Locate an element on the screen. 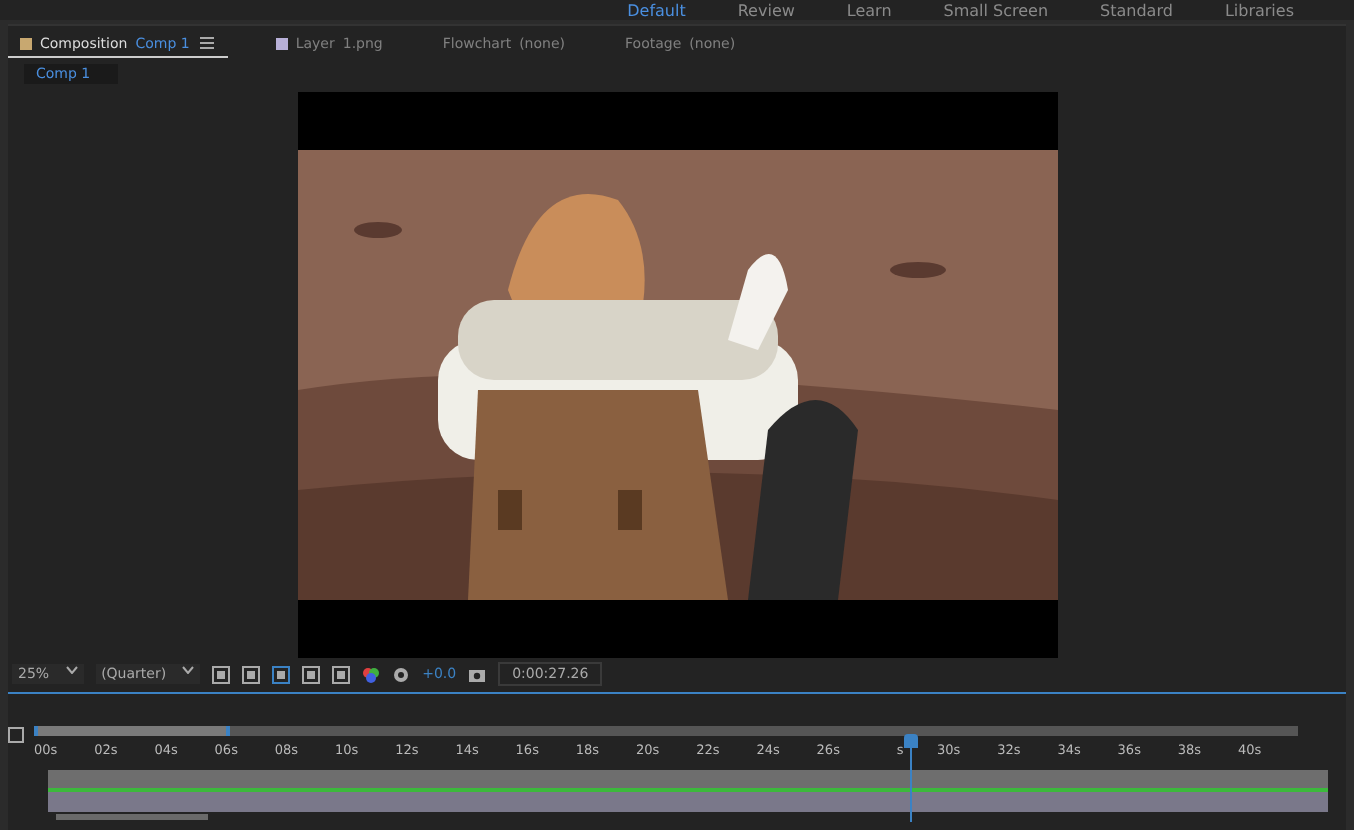 This screenshot has width=1354, height=830. color-channels-icon is located at coordinates (371, 674).